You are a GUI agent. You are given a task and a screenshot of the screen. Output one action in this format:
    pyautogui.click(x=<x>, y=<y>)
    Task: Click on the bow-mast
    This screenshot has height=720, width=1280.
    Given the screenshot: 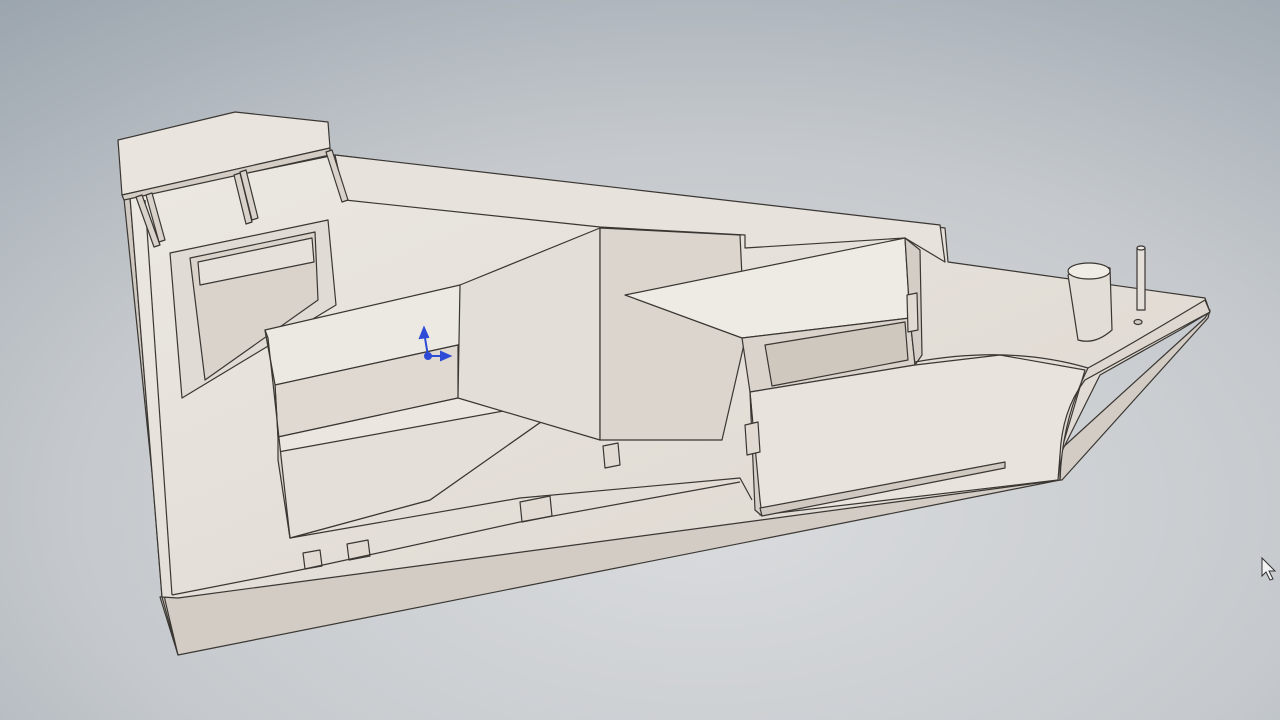 What is the action you would take?
    pyautogui.click(x=1141, y=278)
    